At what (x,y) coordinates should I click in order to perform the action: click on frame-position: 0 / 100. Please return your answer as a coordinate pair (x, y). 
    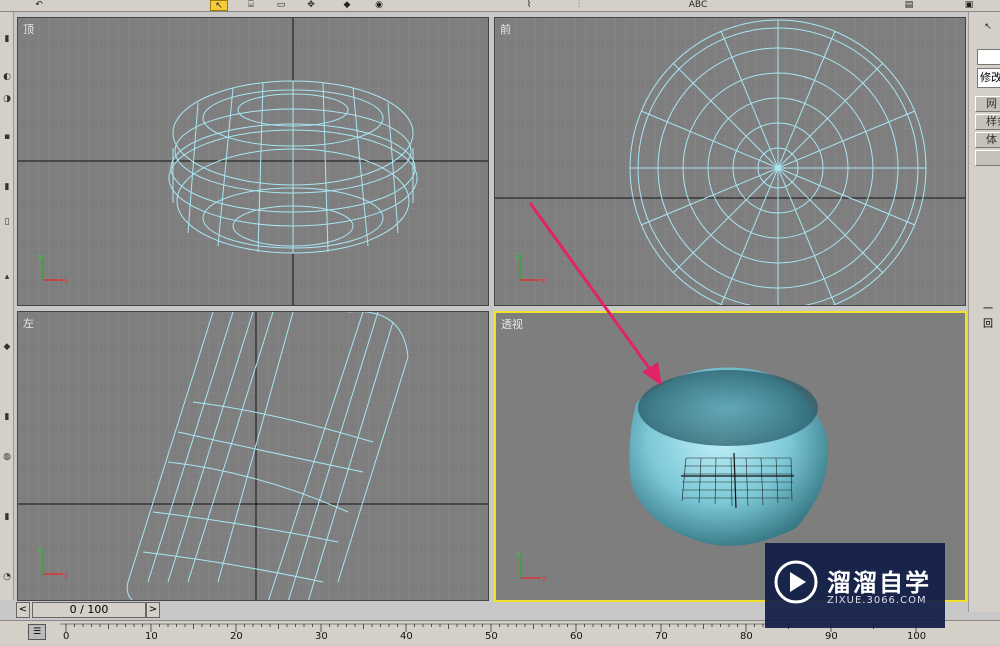
    Looking at the image, I should click on (89, 610).